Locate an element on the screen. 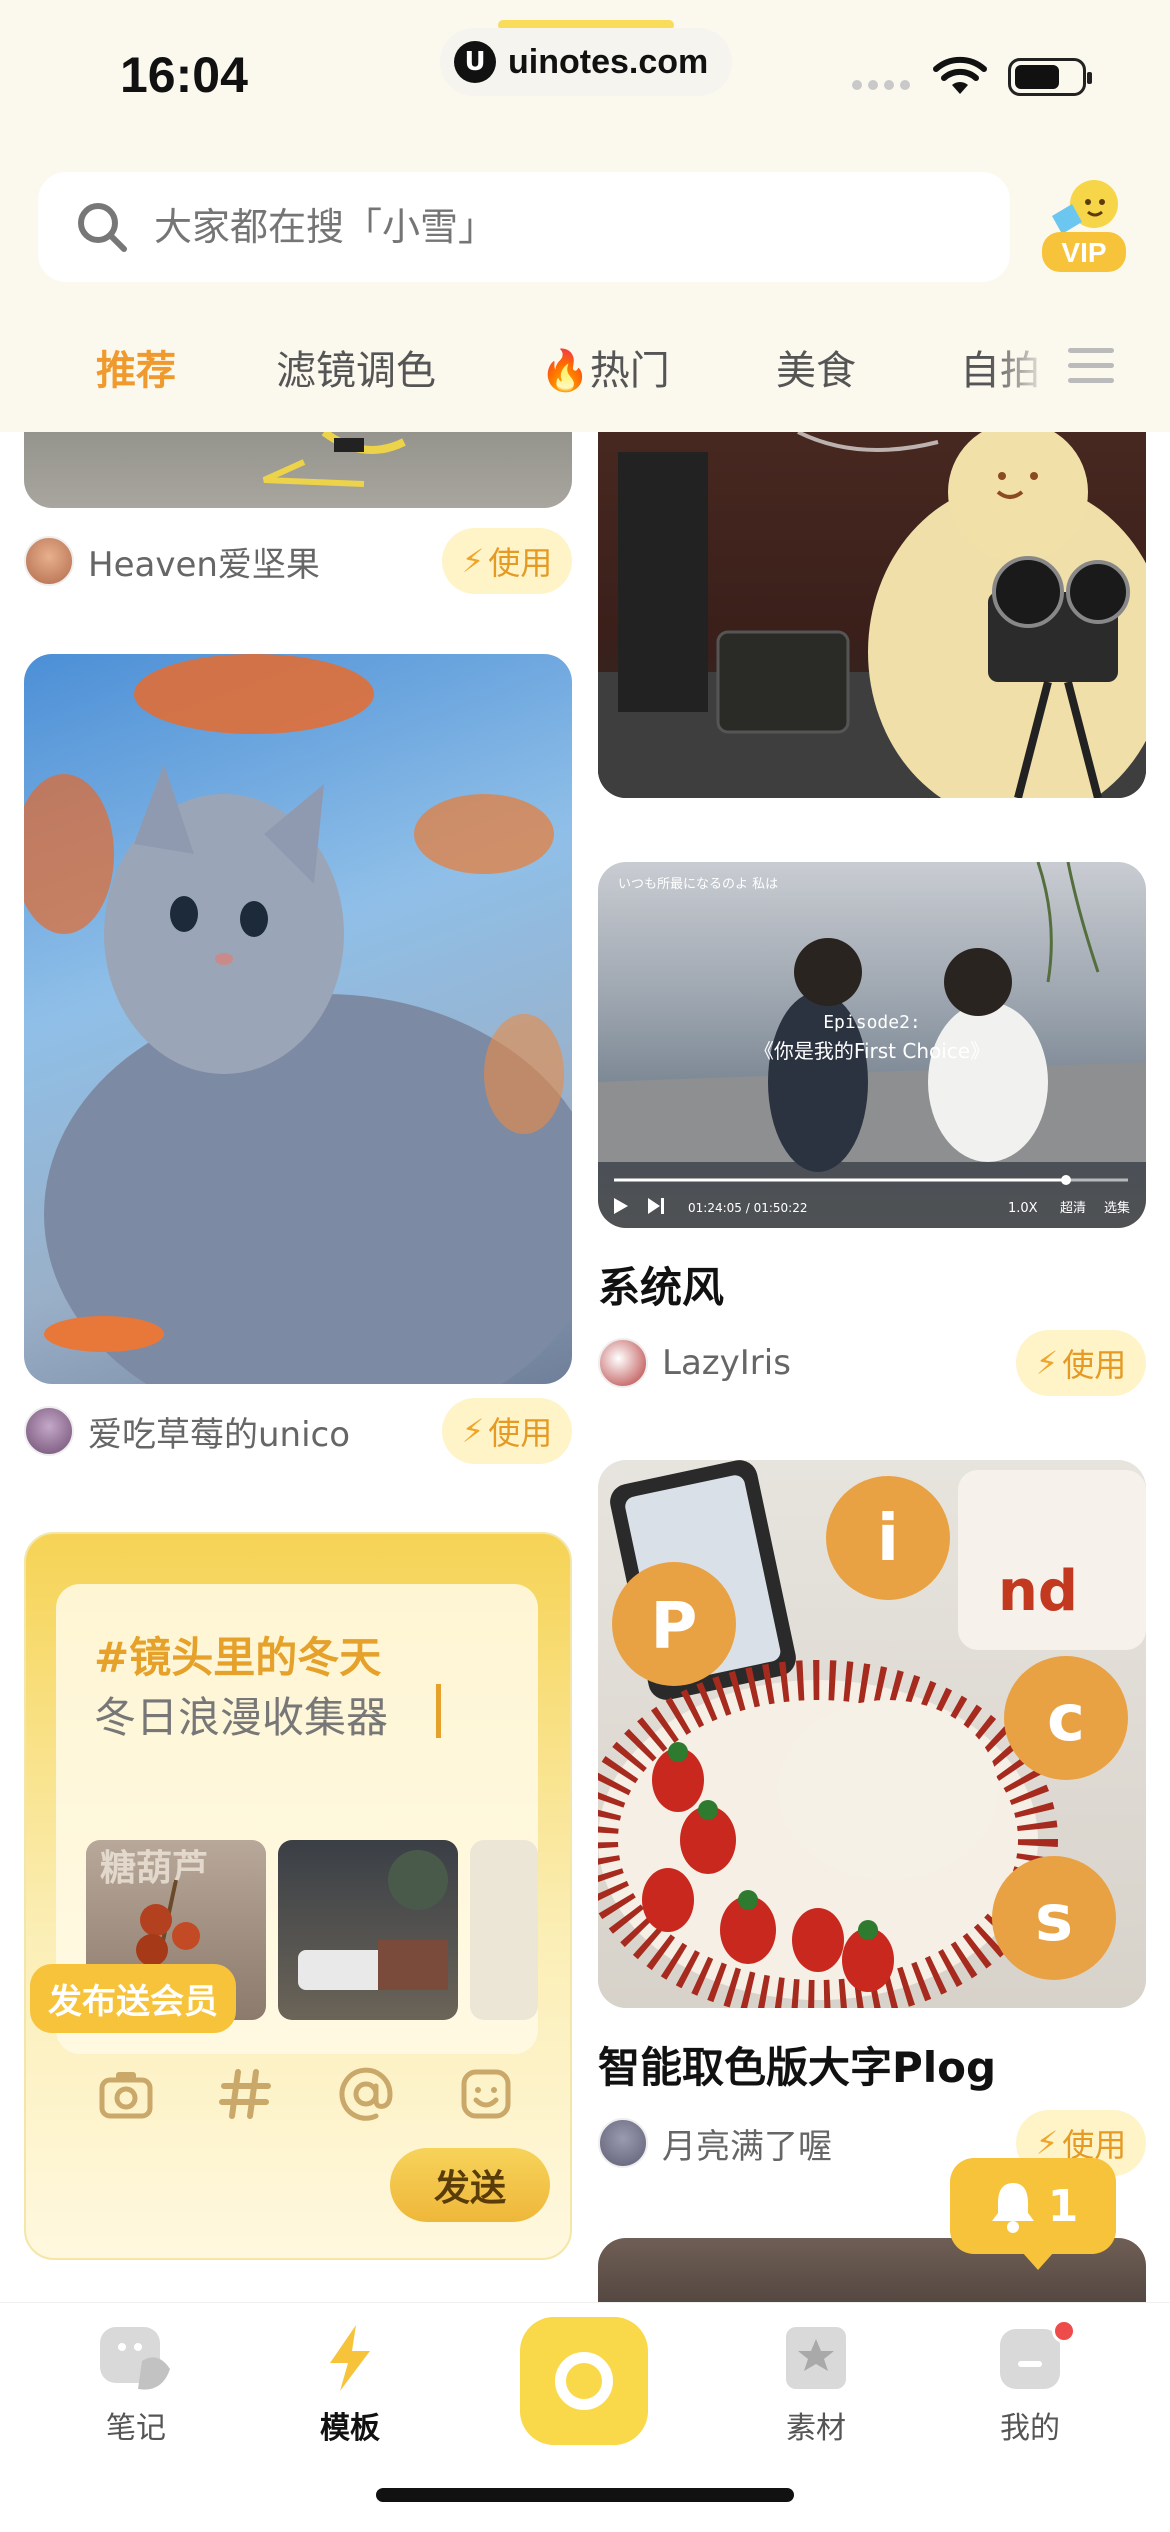  search-bar is located at coordinates (524, 227).